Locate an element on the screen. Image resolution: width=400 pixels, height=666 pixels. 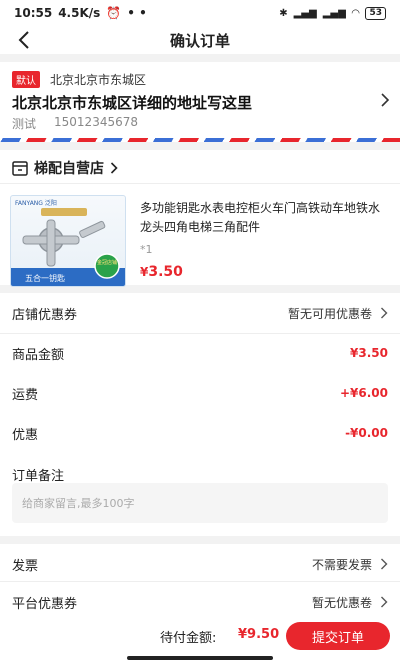
shop-name: 梯配自营店 is located at coordinates (69, 169).